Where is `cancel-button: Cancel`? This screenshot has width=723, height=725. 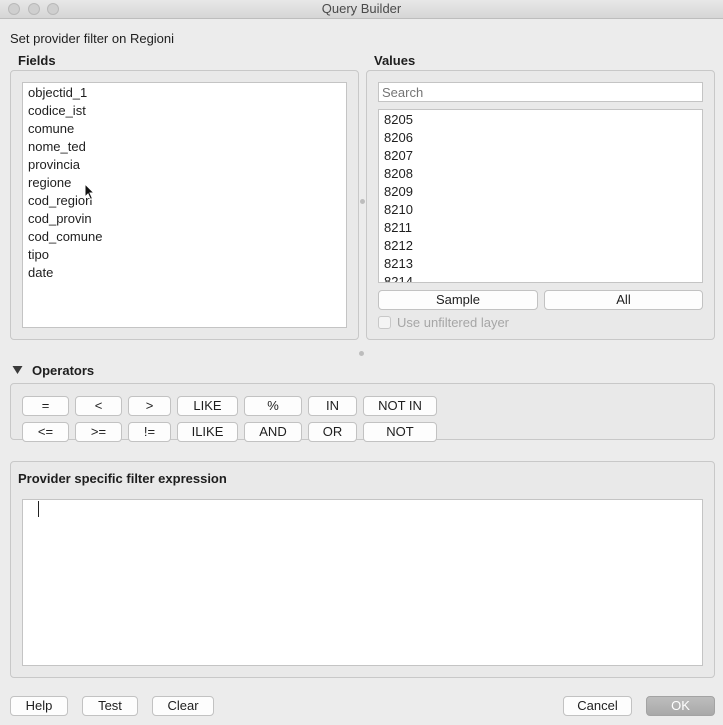
cancel-button: Cancel is located at coordinates (597, 706).